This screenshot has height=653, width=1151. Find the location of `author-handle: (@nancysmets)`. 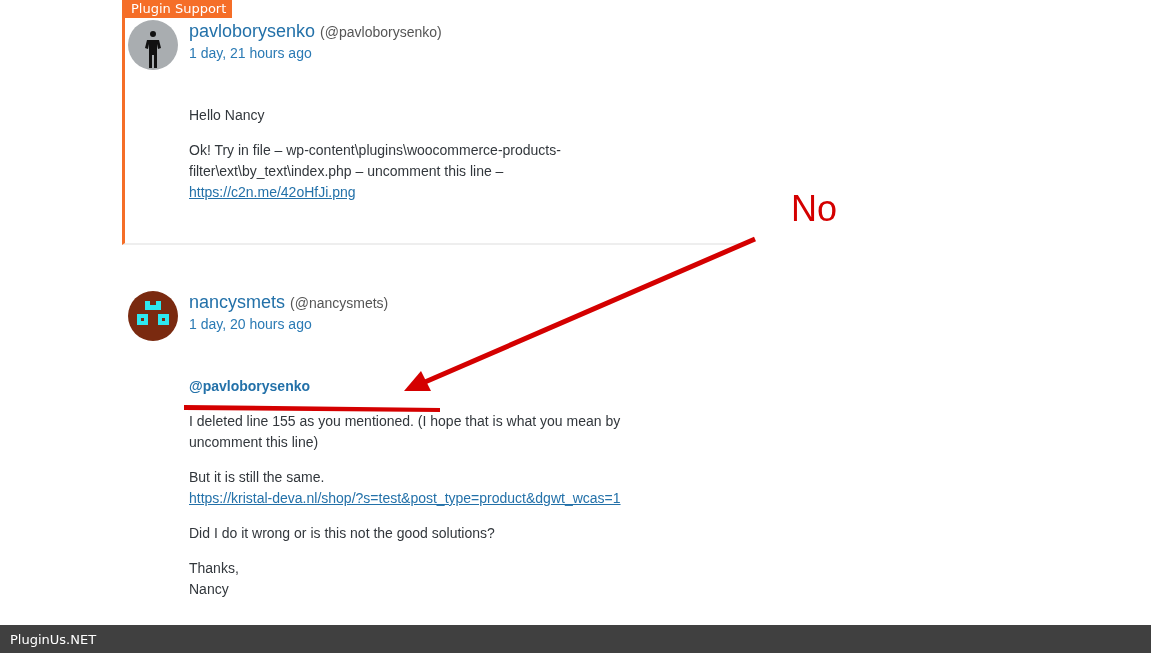

author-handle: (@nancysmets) is located at coordinates (339, 303).